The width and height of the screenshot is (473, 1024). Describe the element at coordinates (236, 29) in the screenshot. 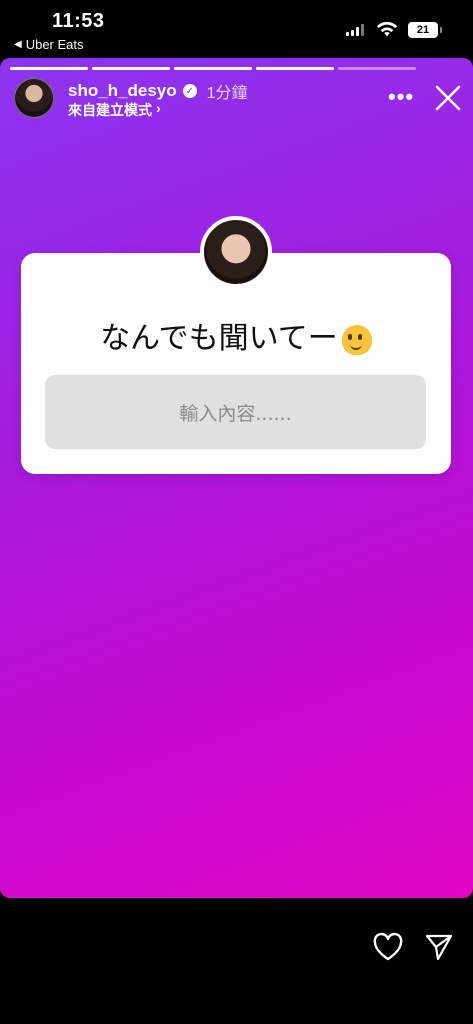

I see `status-bar: 11:53 ◀ Uber Eats 21` at that location.